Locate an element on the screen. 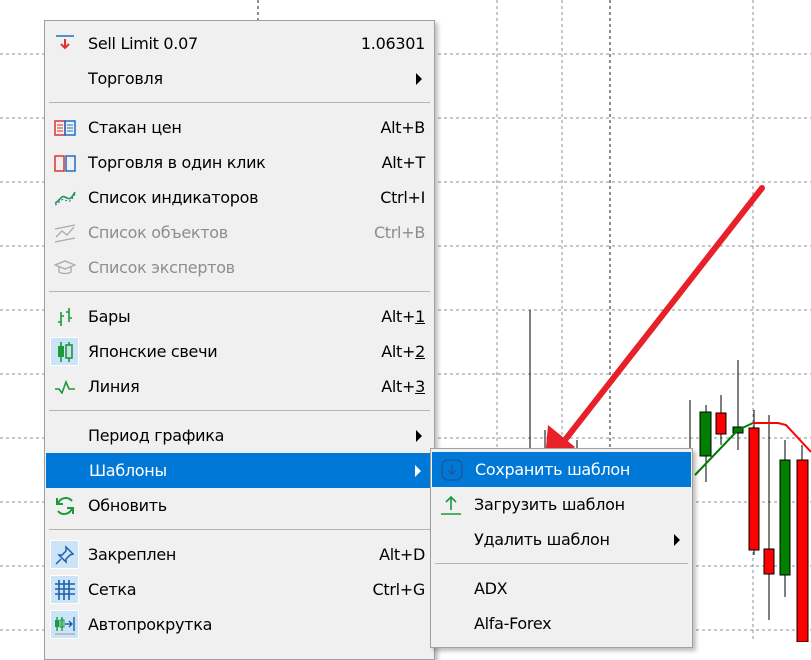  menu-item-save-template: Сохранить шаблон is located at coordinates (561, 469).